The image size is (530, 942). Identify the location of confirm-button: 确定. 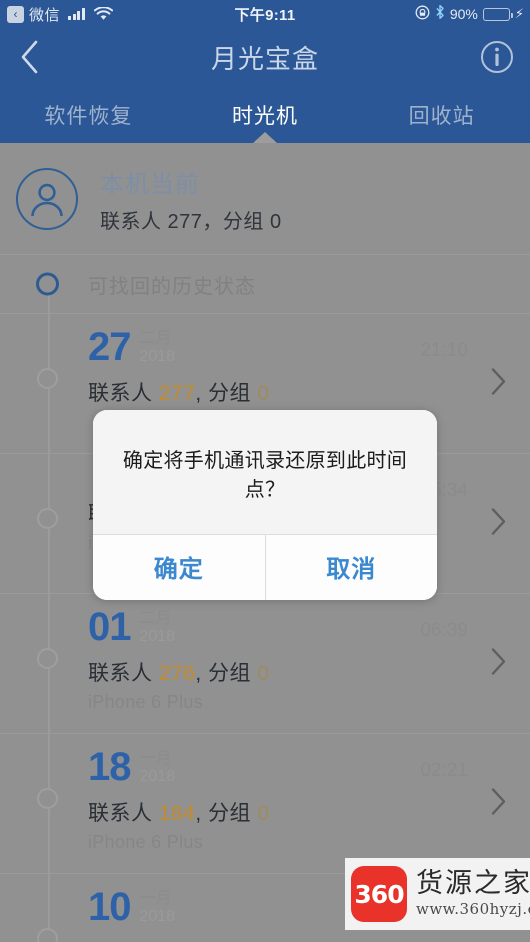
(179, 567).